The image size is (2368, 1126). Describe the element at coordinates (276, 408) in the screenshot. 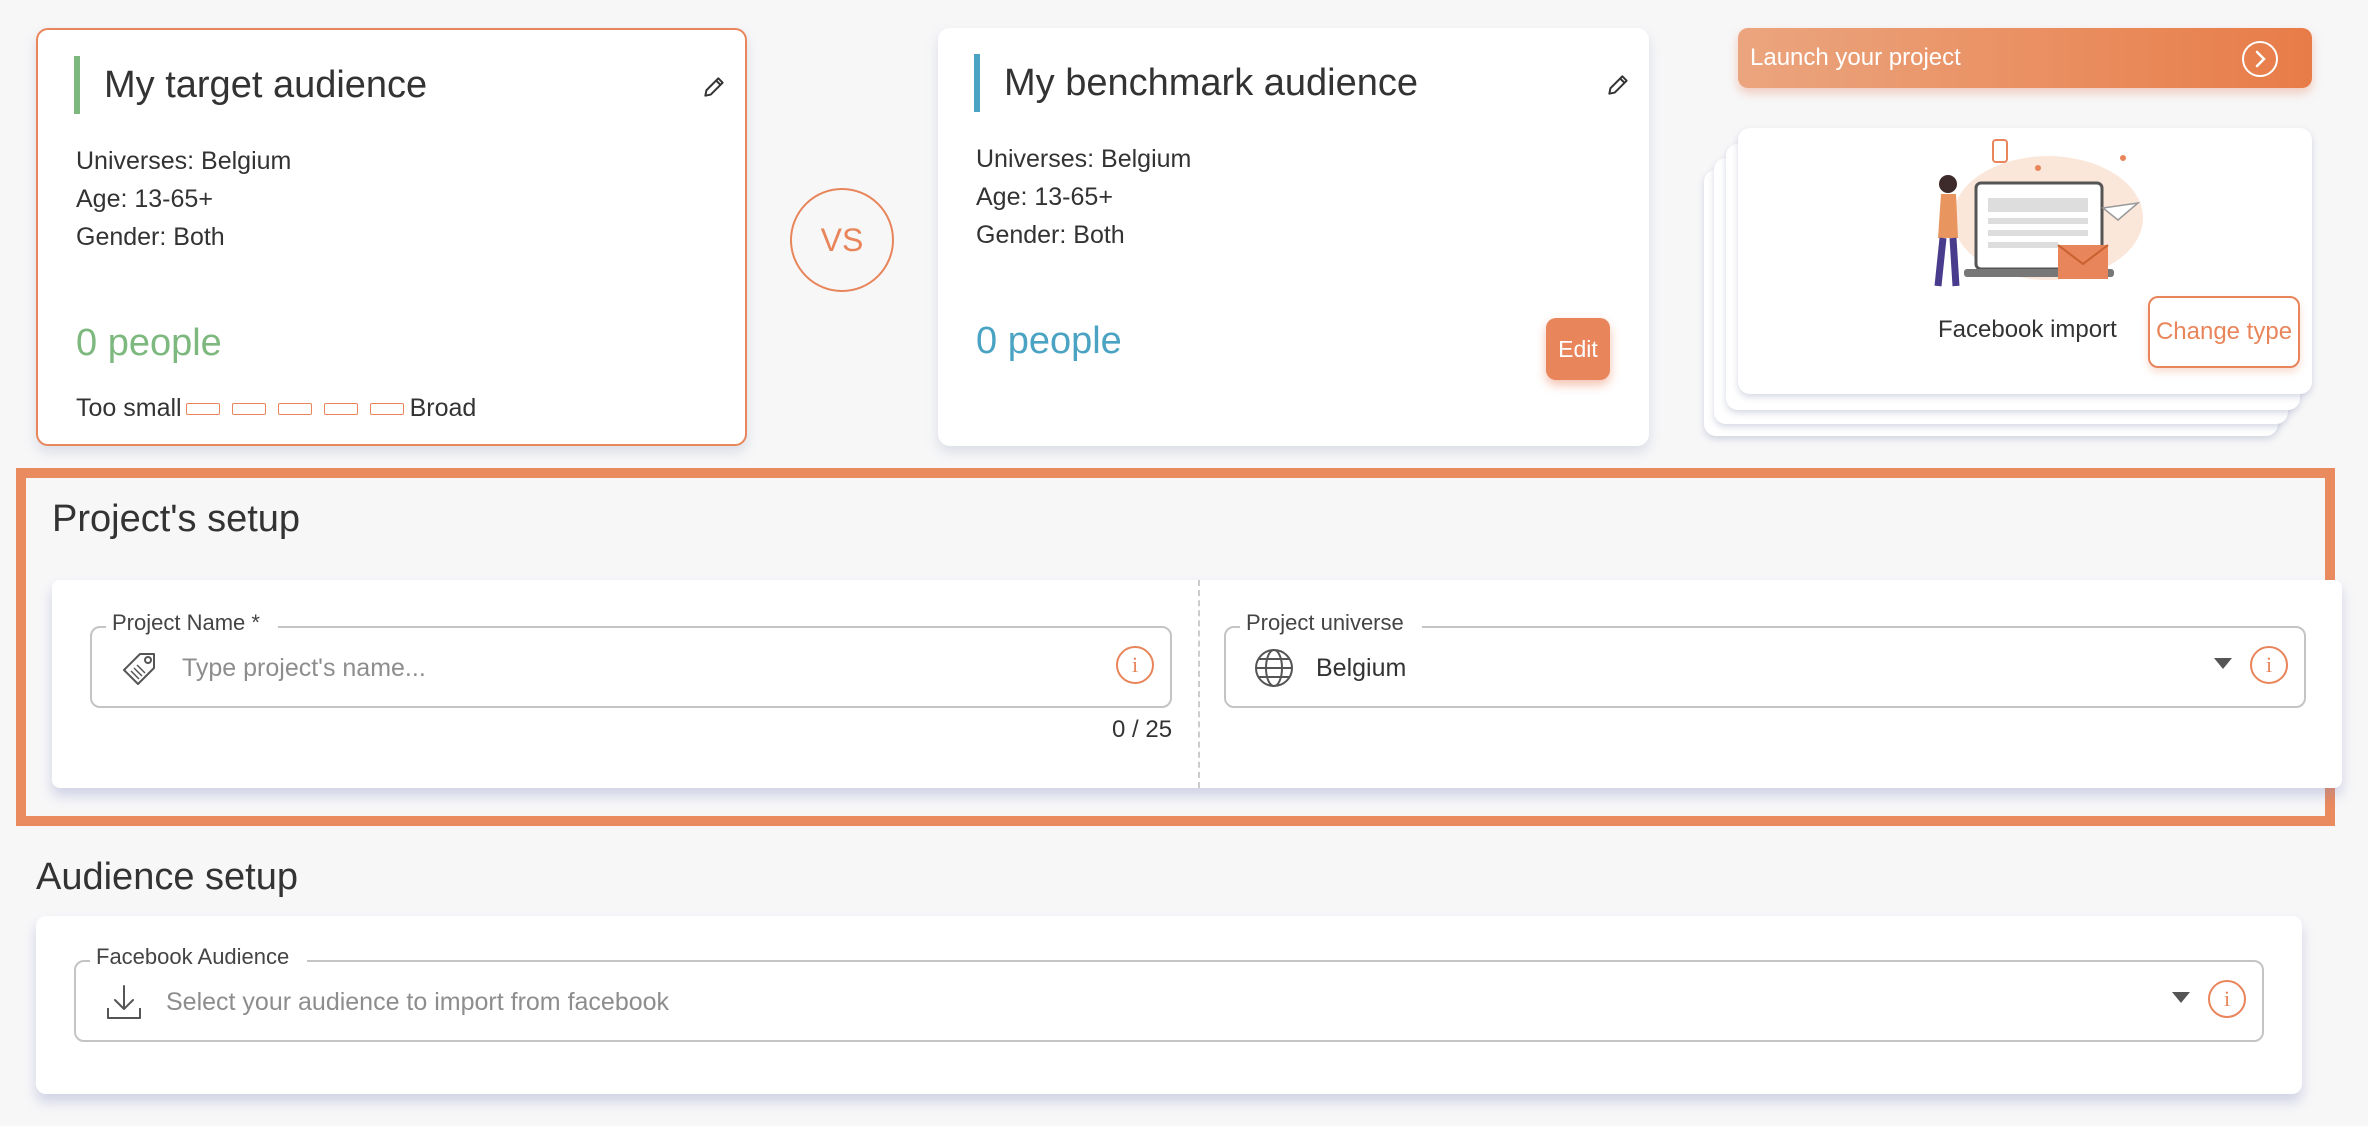

I see `audience-size-scale: Too small Broad` at that location.